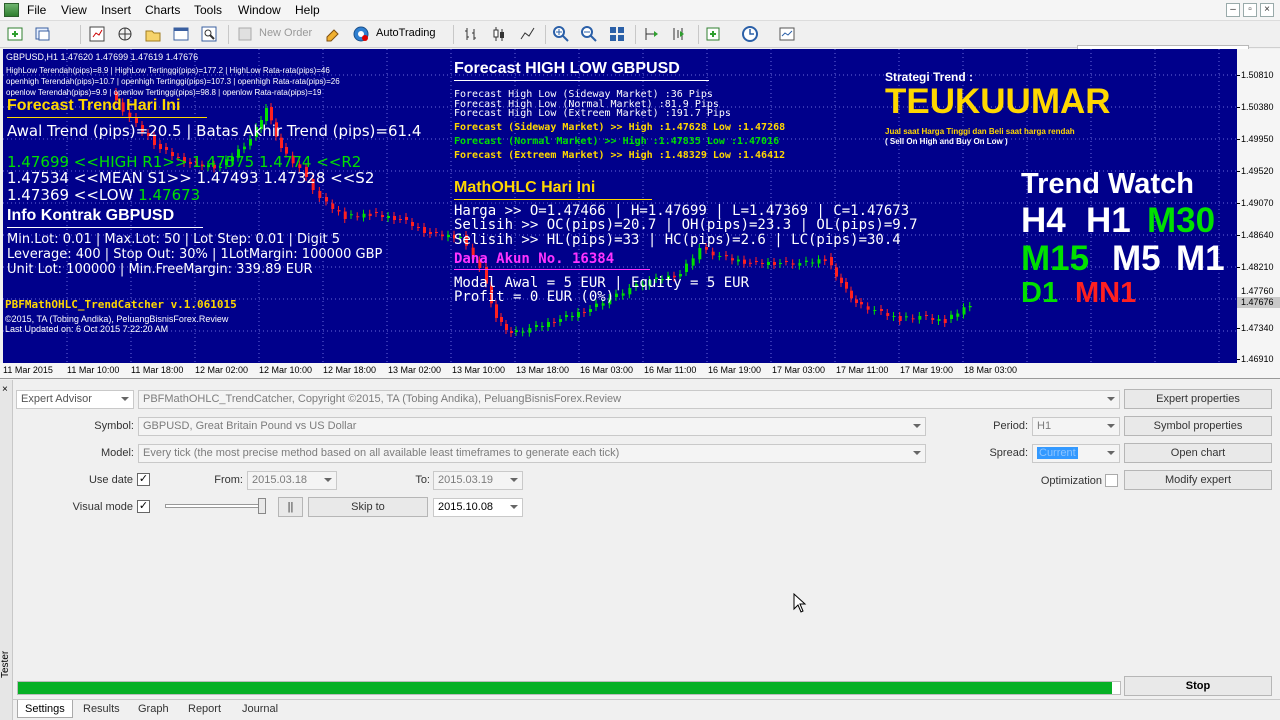  What do you see at coordinates (208, 10) in the screenshot?
I see `menu-tools: Tools` at bounding box center [208, 10].